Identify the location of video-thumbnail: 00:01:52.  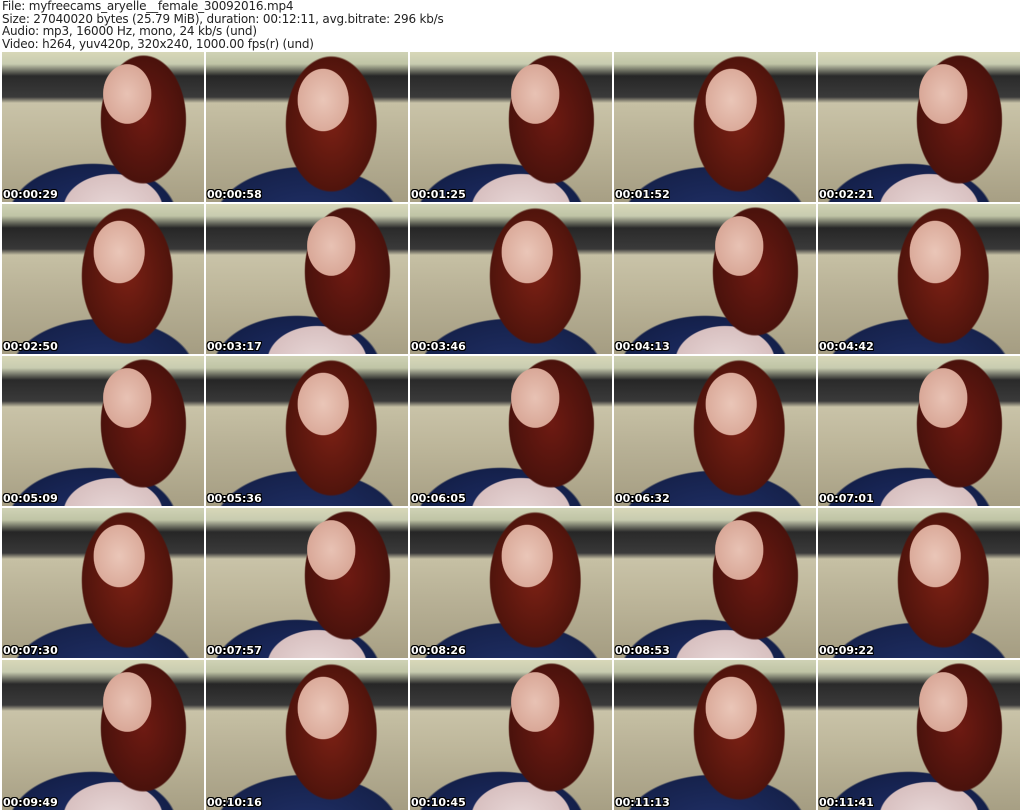
(715, 127).